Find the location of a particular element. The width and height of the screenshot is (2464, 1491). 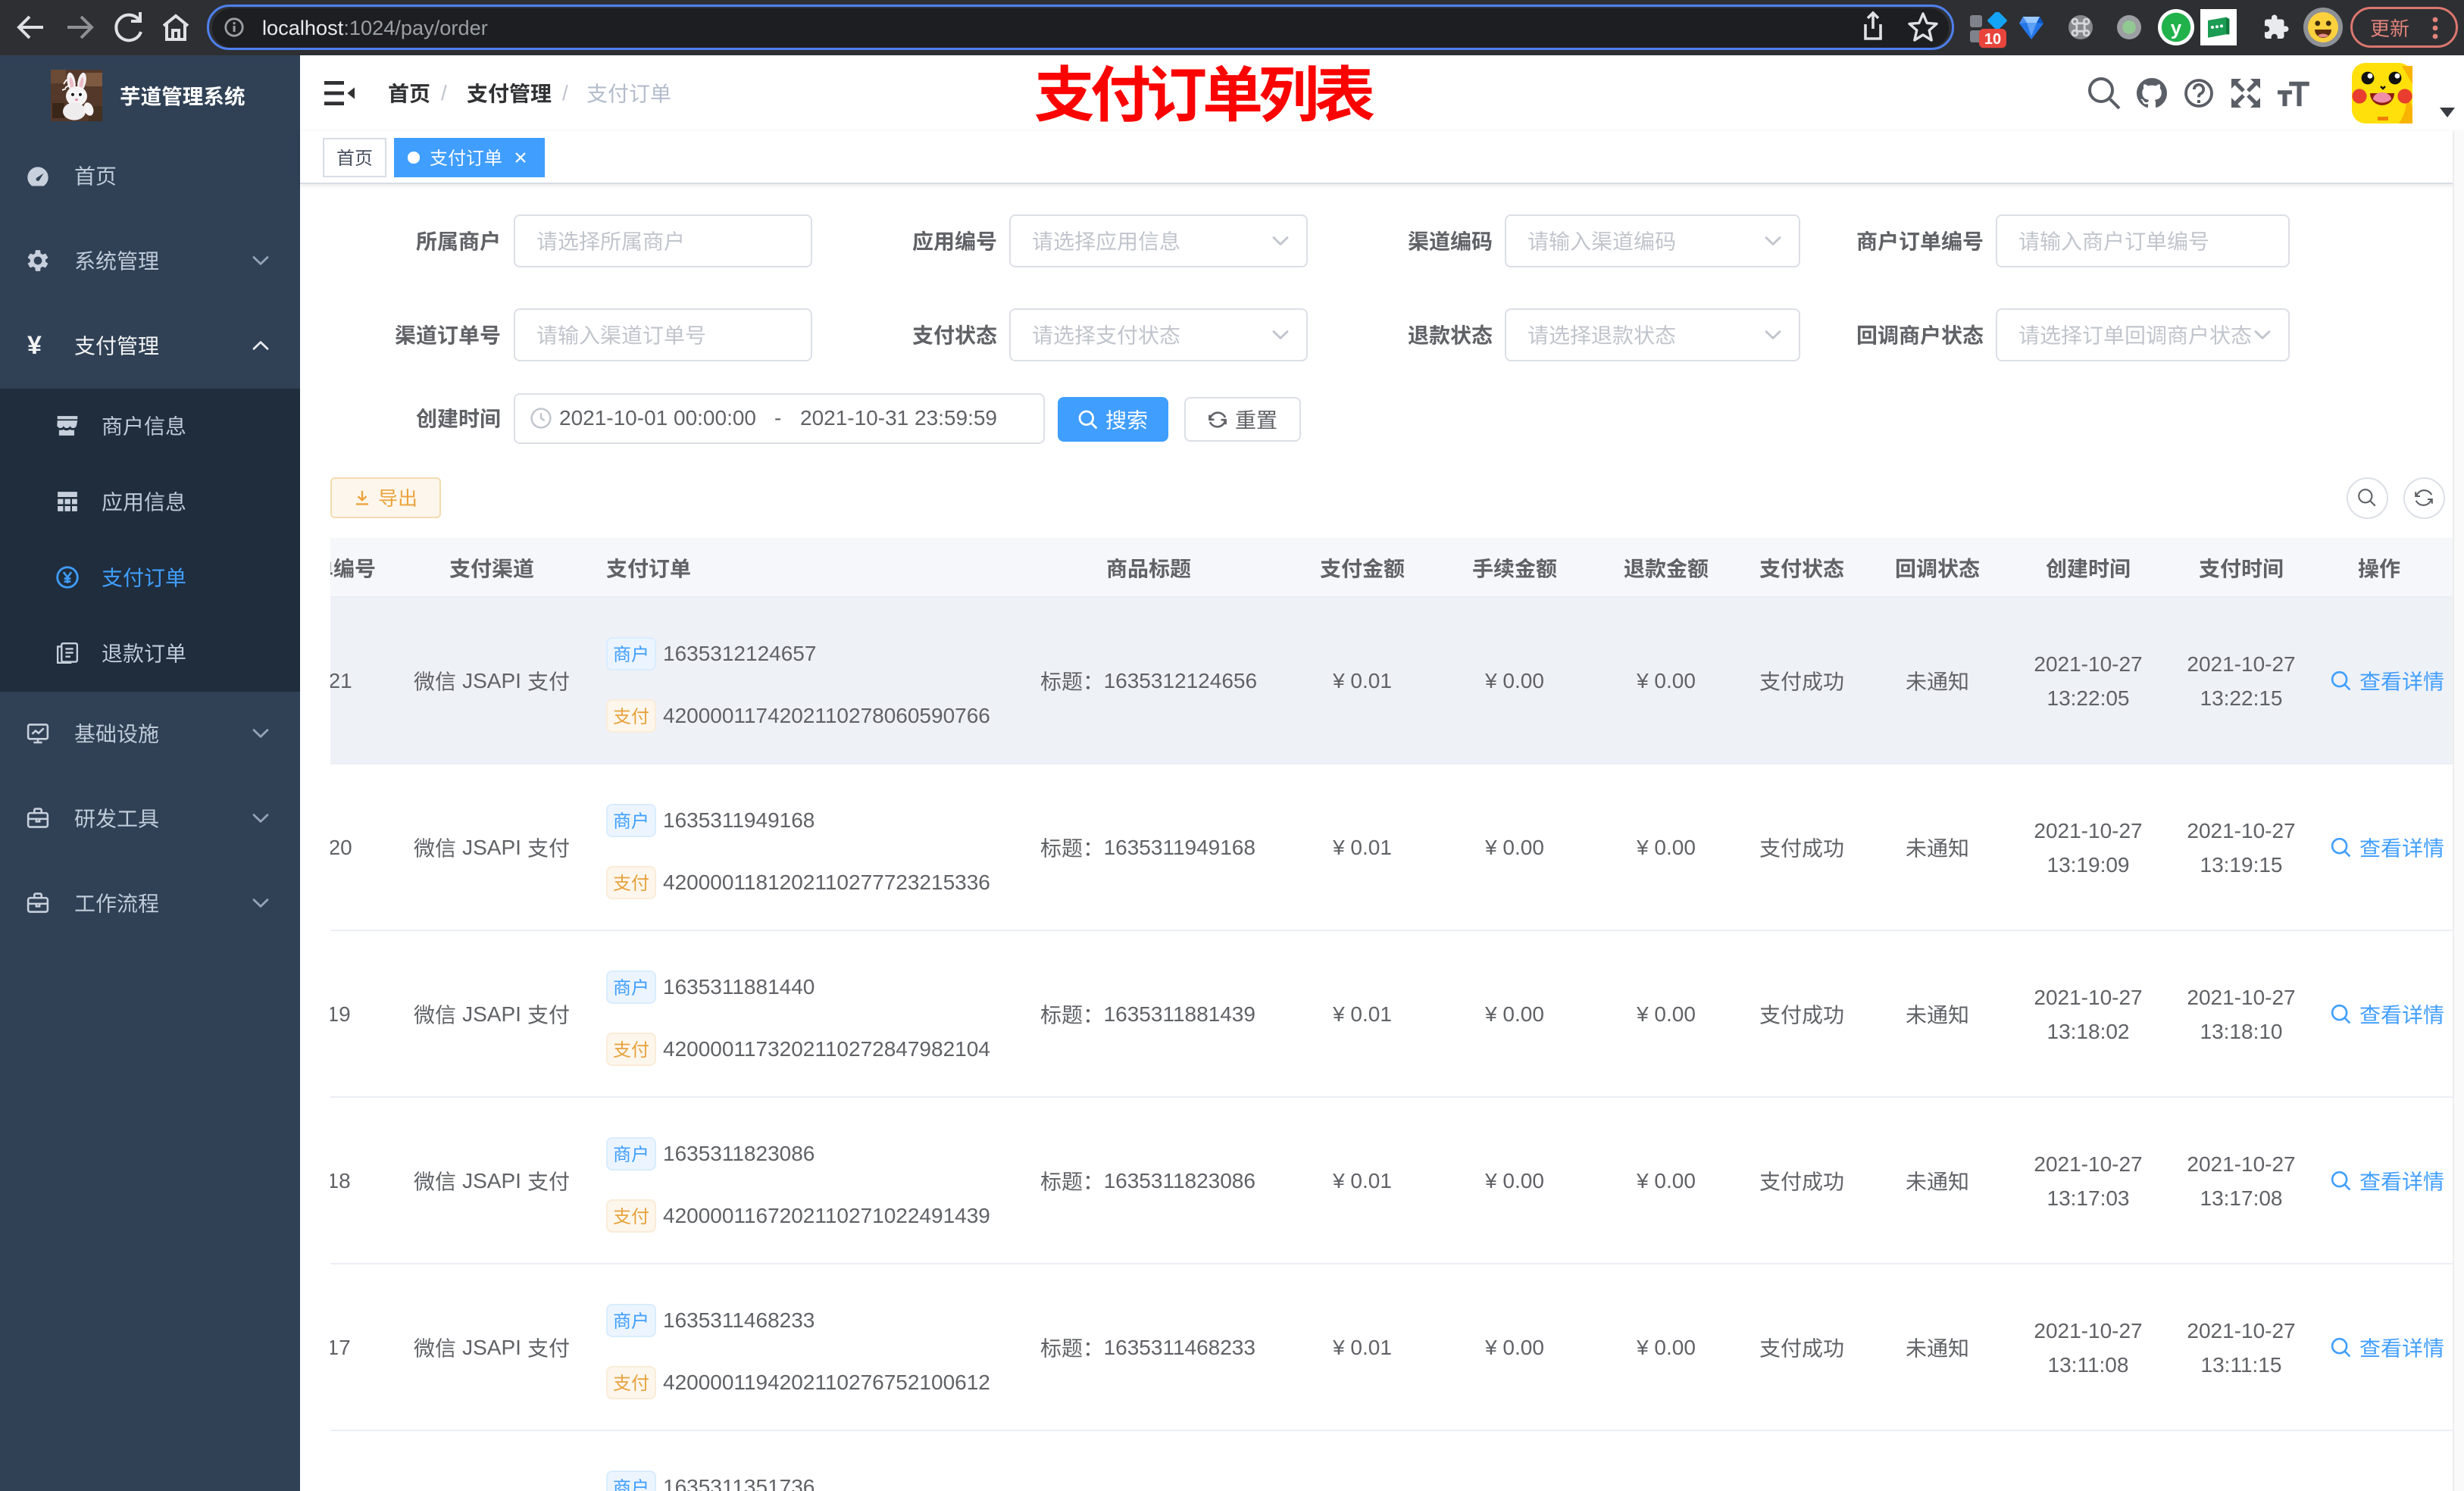

svg-text: y is located at coordinates (2176, 28).